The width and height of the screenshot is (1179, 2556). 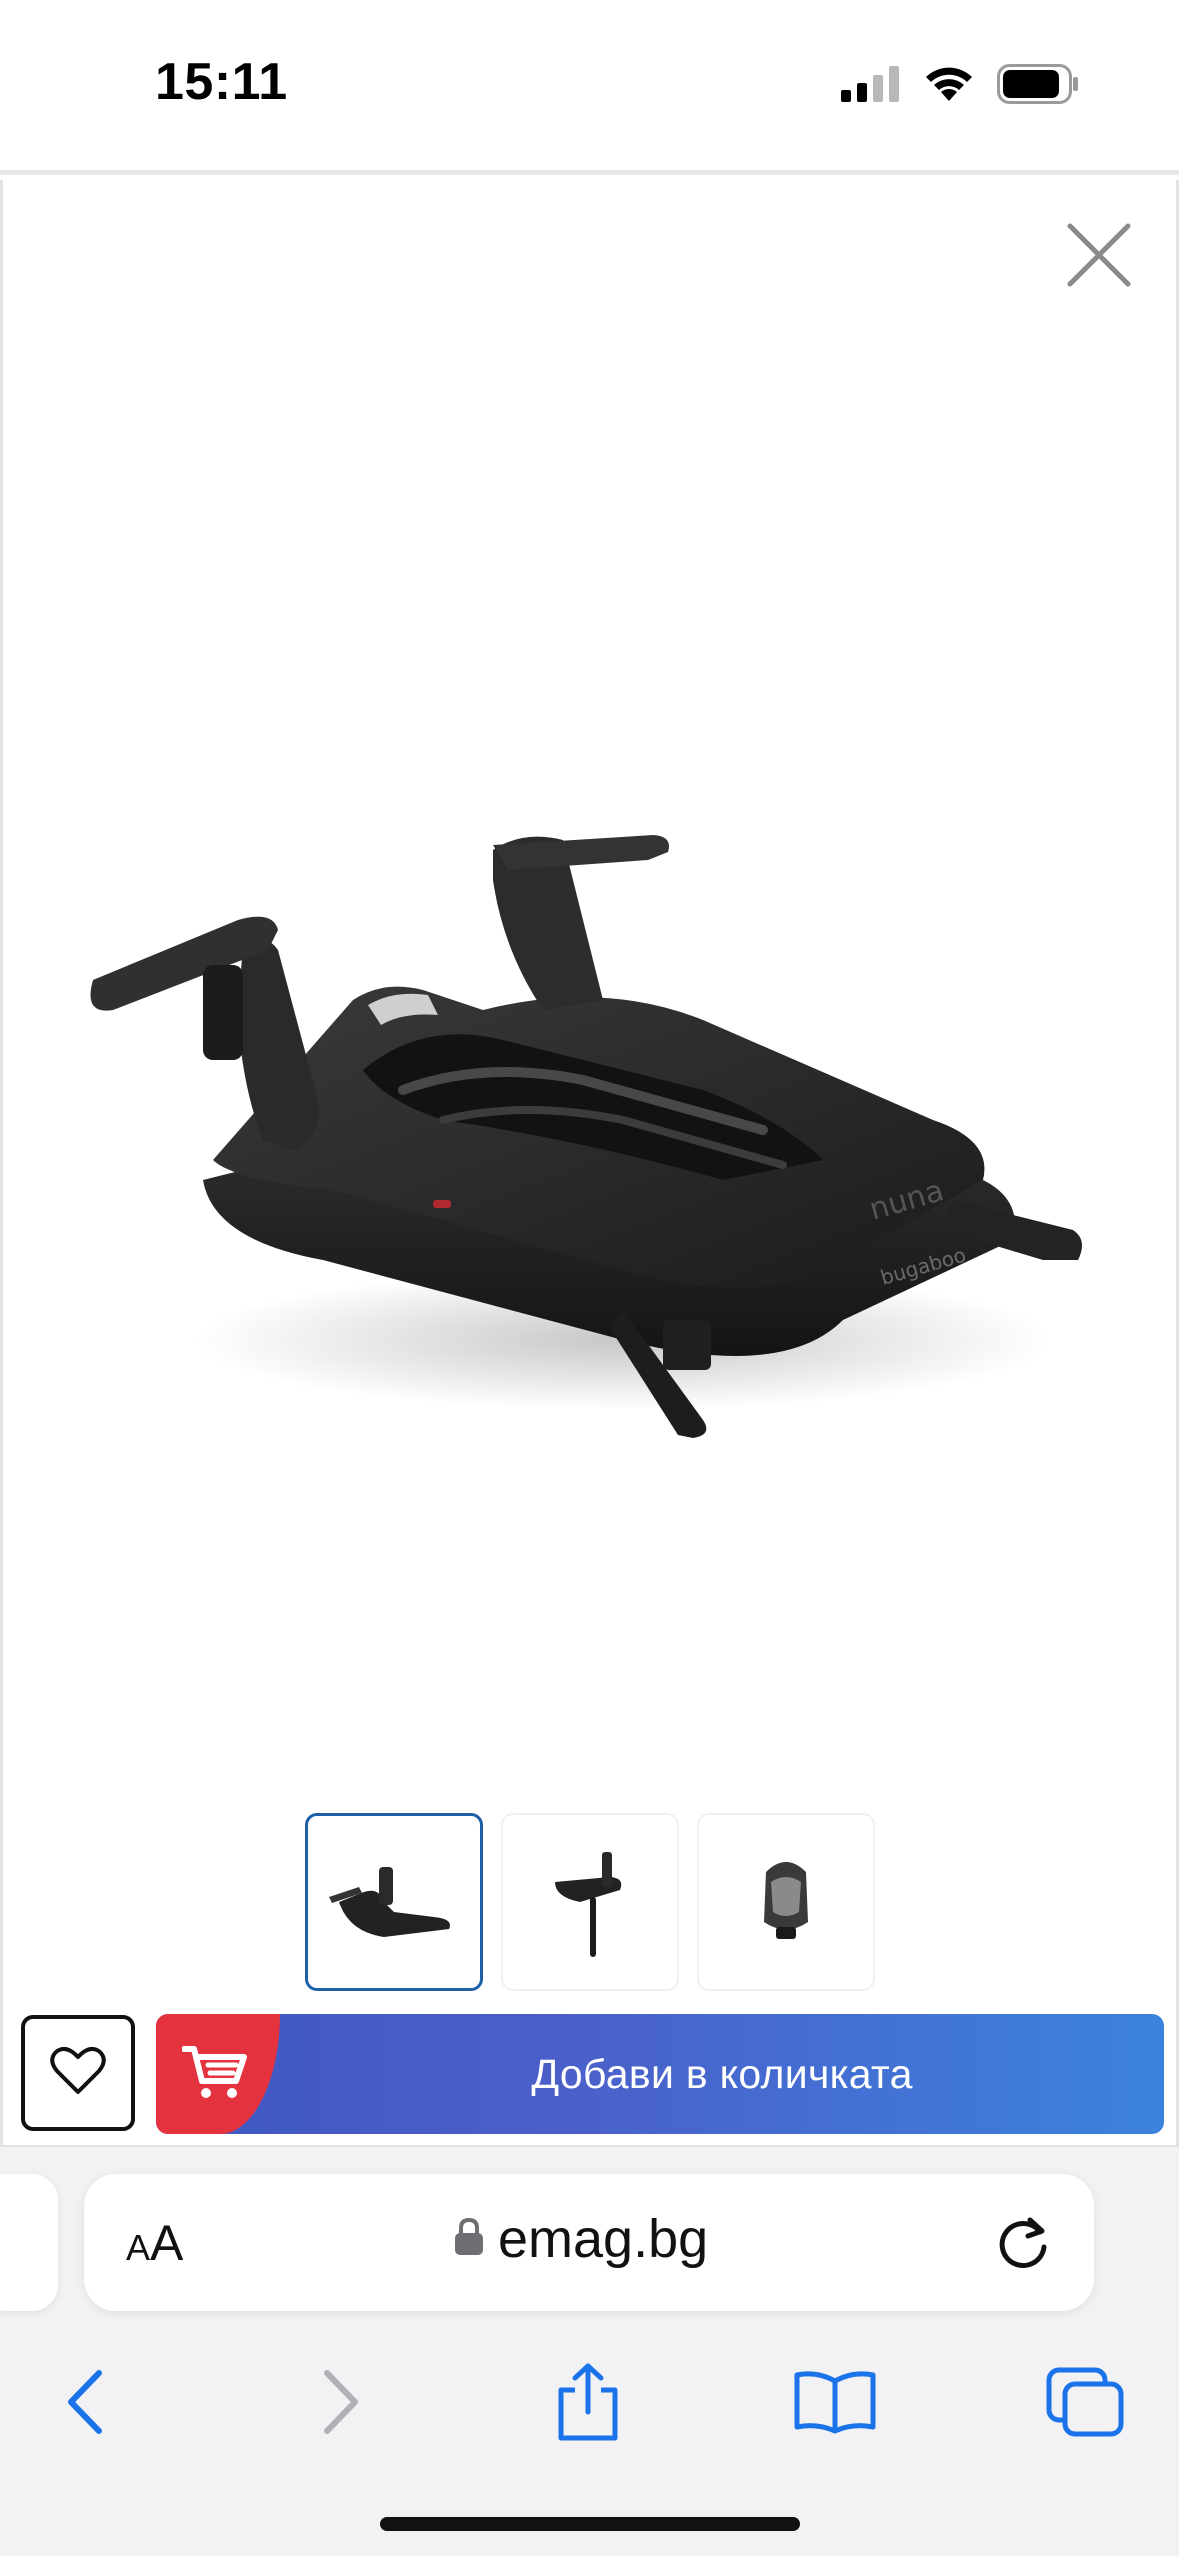 What do you see at coordinates (949, 86) in the screenshot?
I see `wifi-icon` at bounding box center [949, 86].